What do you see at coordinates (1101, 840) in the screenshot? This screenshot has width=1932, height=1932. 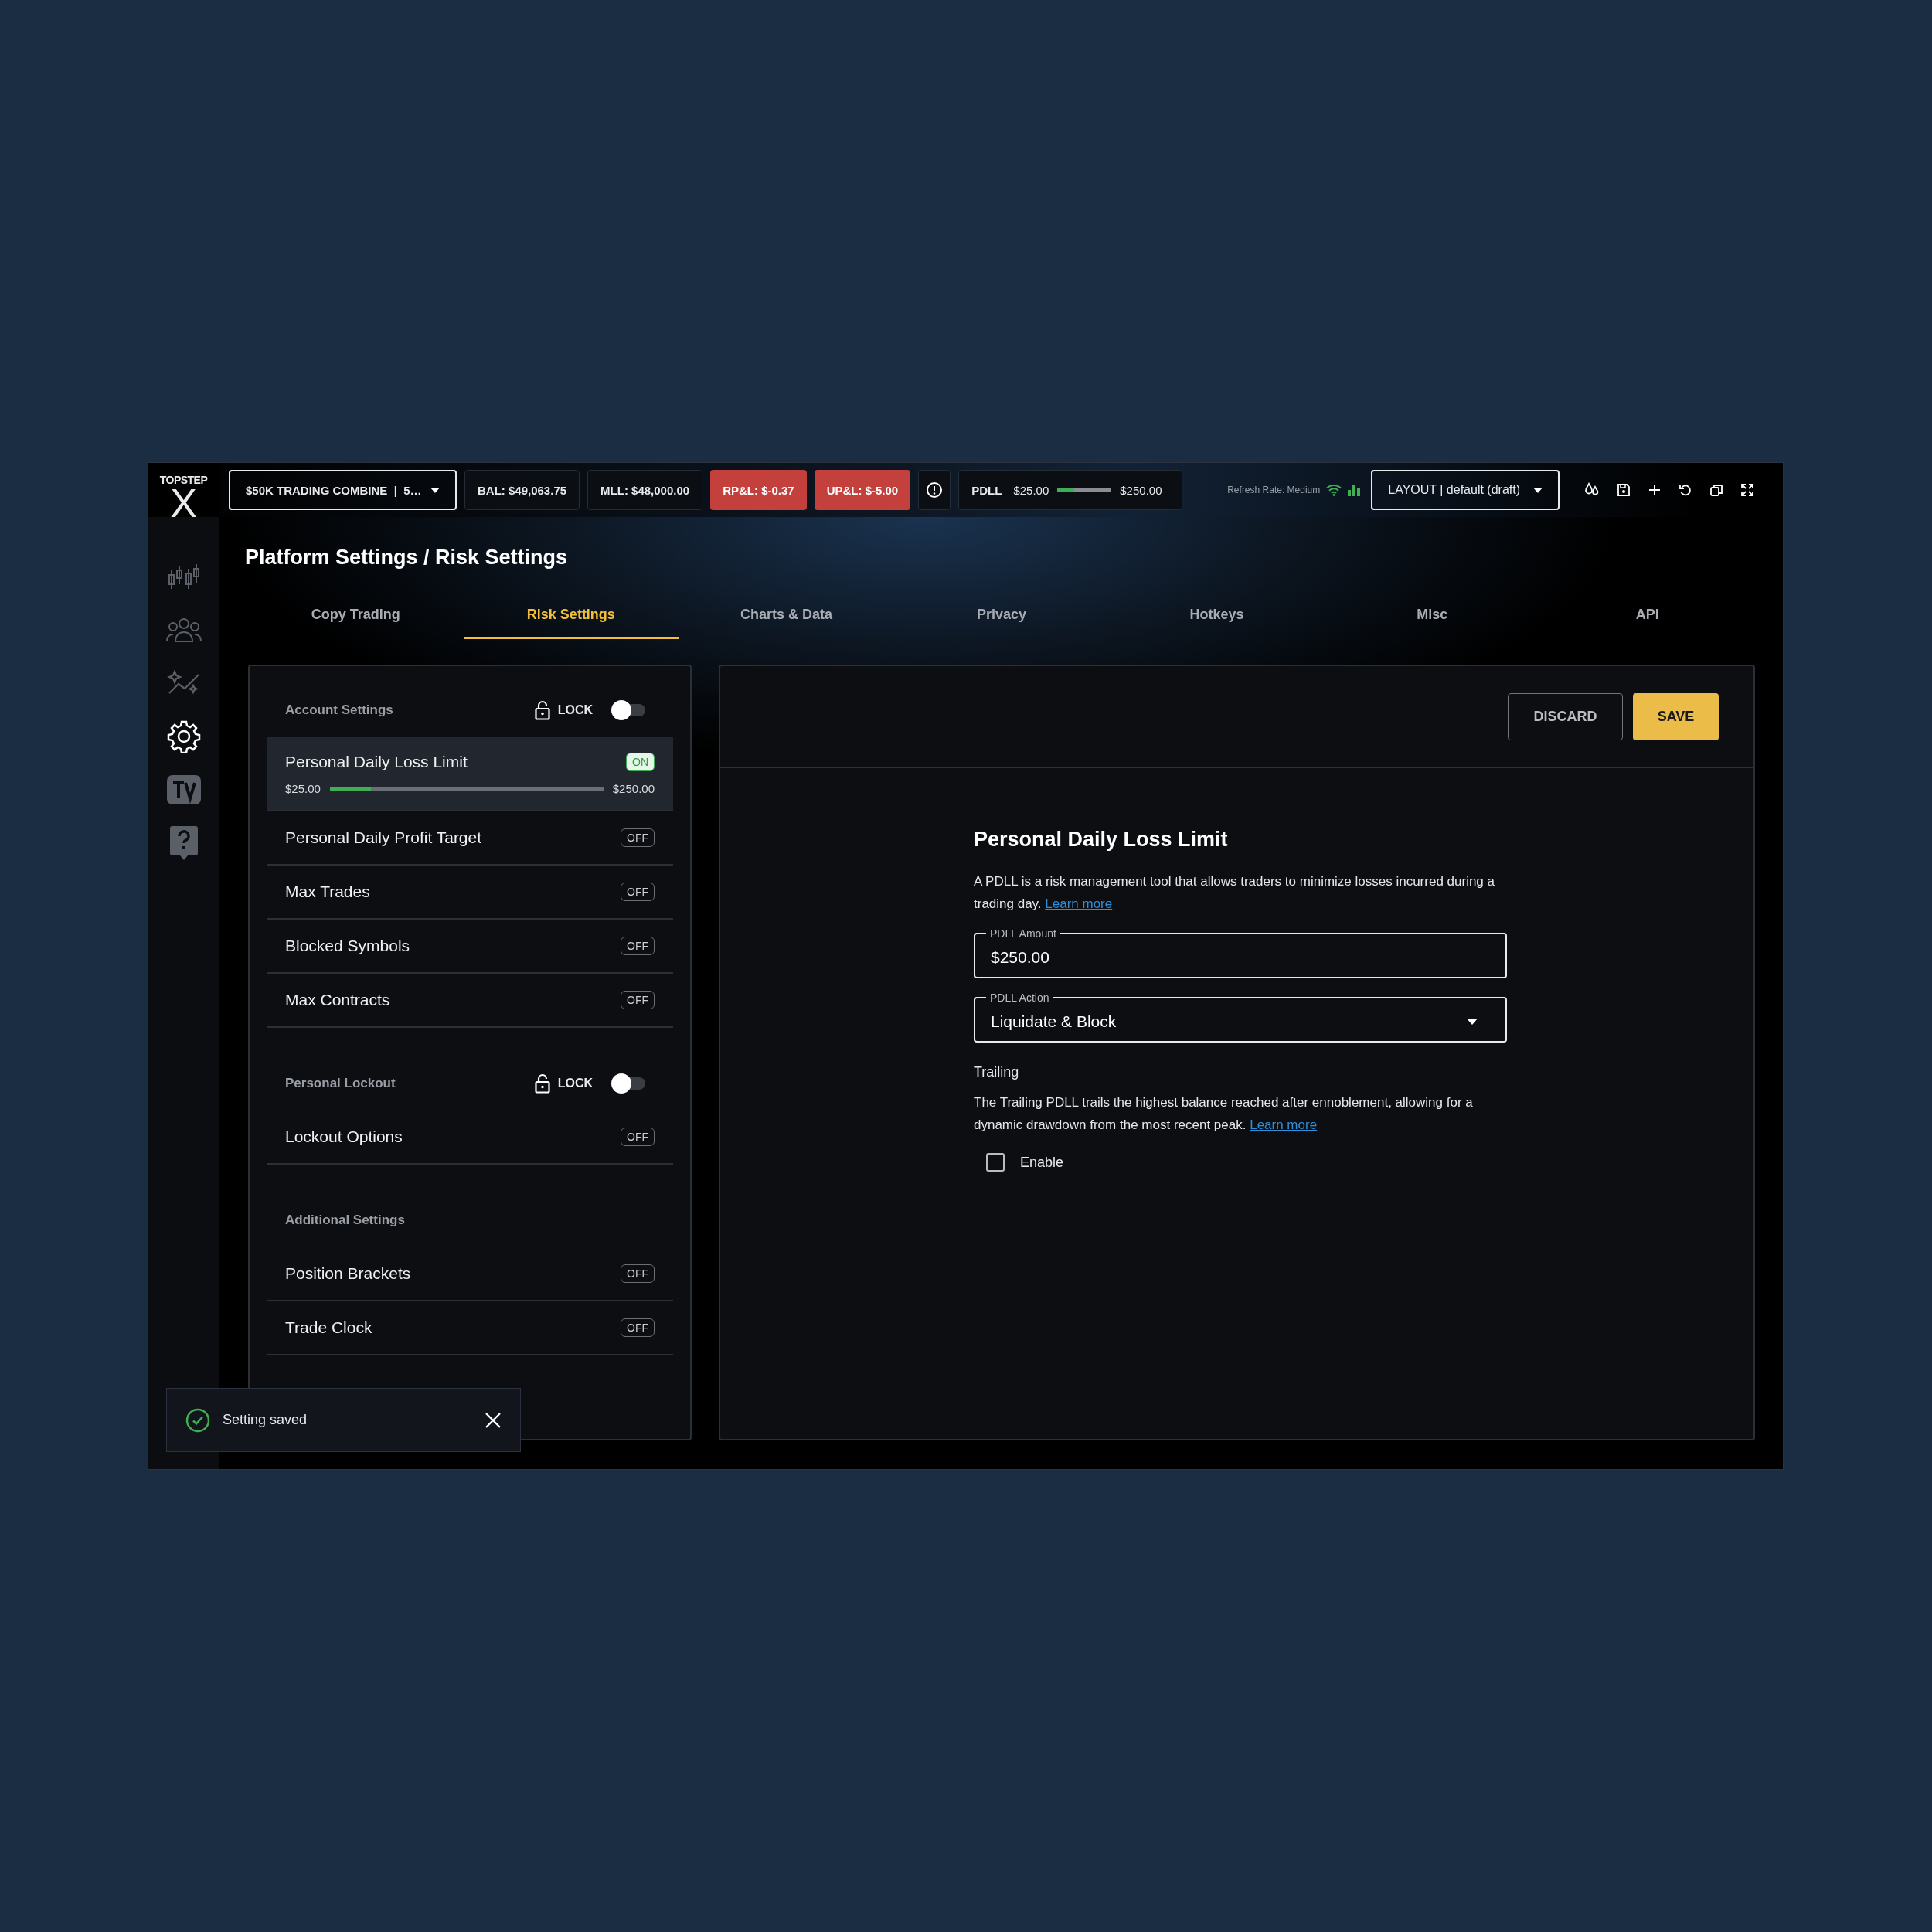 I see `detail-heading: Personal Daily Loss Limit` at bounding box center [1101, 840].